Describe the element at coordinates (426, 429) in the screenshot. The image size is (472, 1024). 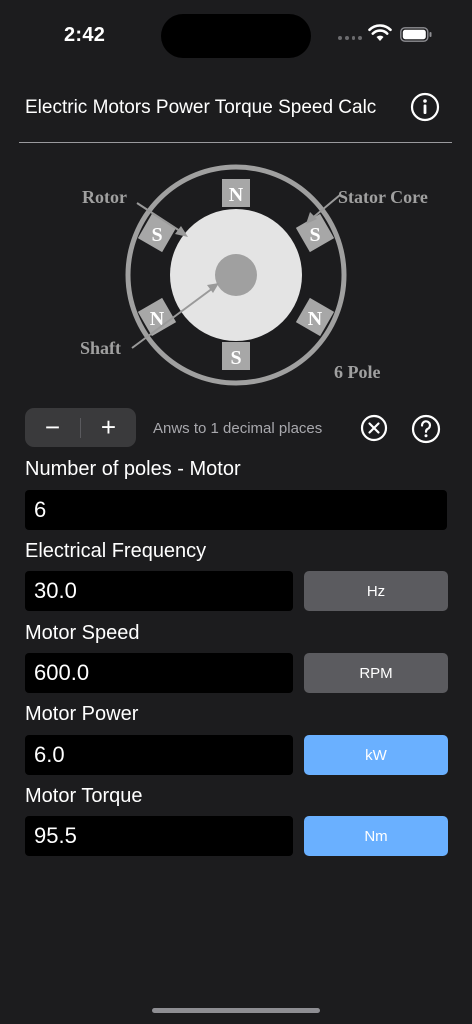
I see `help-icon` at that location.